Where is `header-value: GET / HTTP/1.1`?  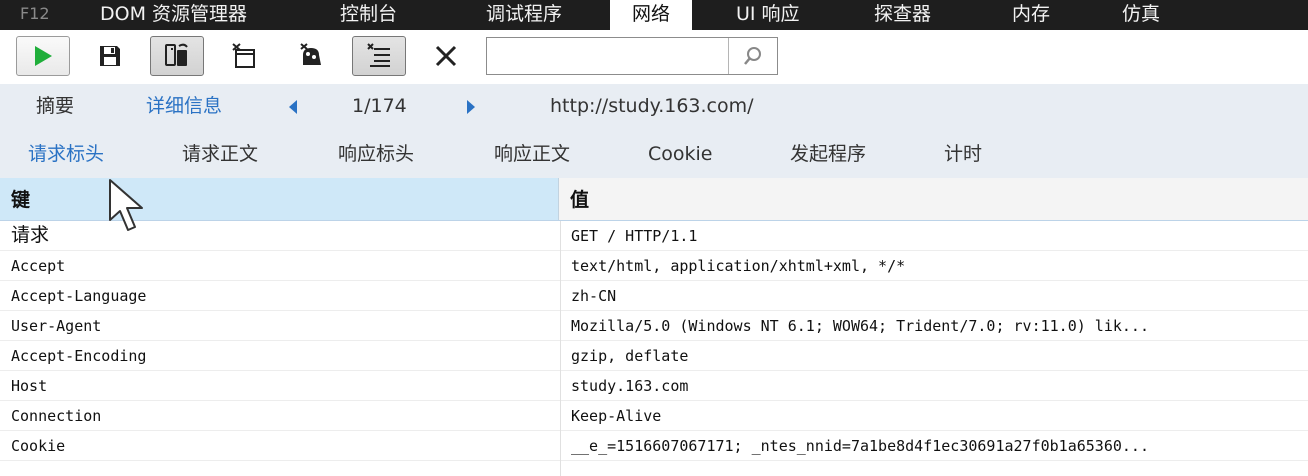 header-value: GET / HTTP/1.1 is located at coordinates (634, 236).